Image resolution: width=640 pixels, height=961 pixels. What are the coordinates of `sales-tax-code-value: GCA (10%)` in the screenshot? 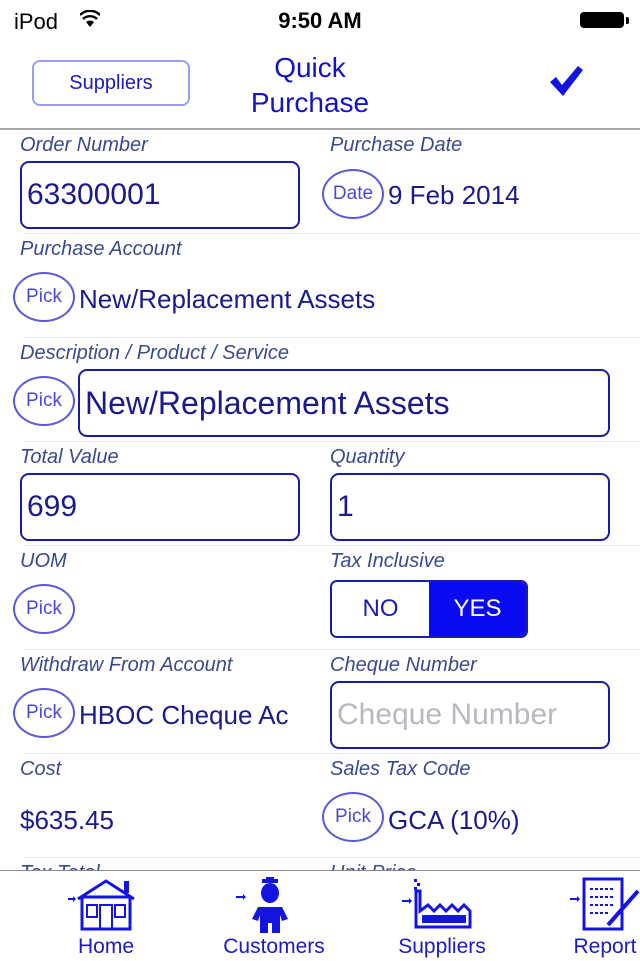 It's located at (454, 820).